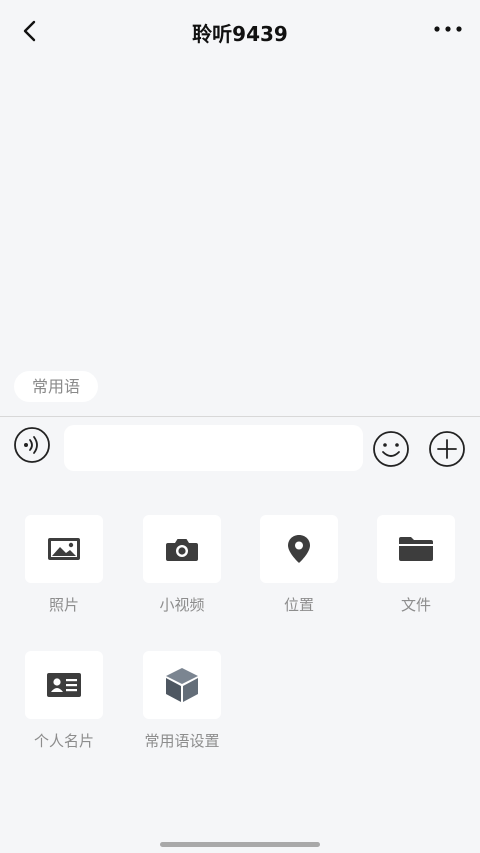 This screenshot has height=853, width=480. Describe the element at coordinates (240, 844) in the screenshot. I see `home-indicator` at that location.